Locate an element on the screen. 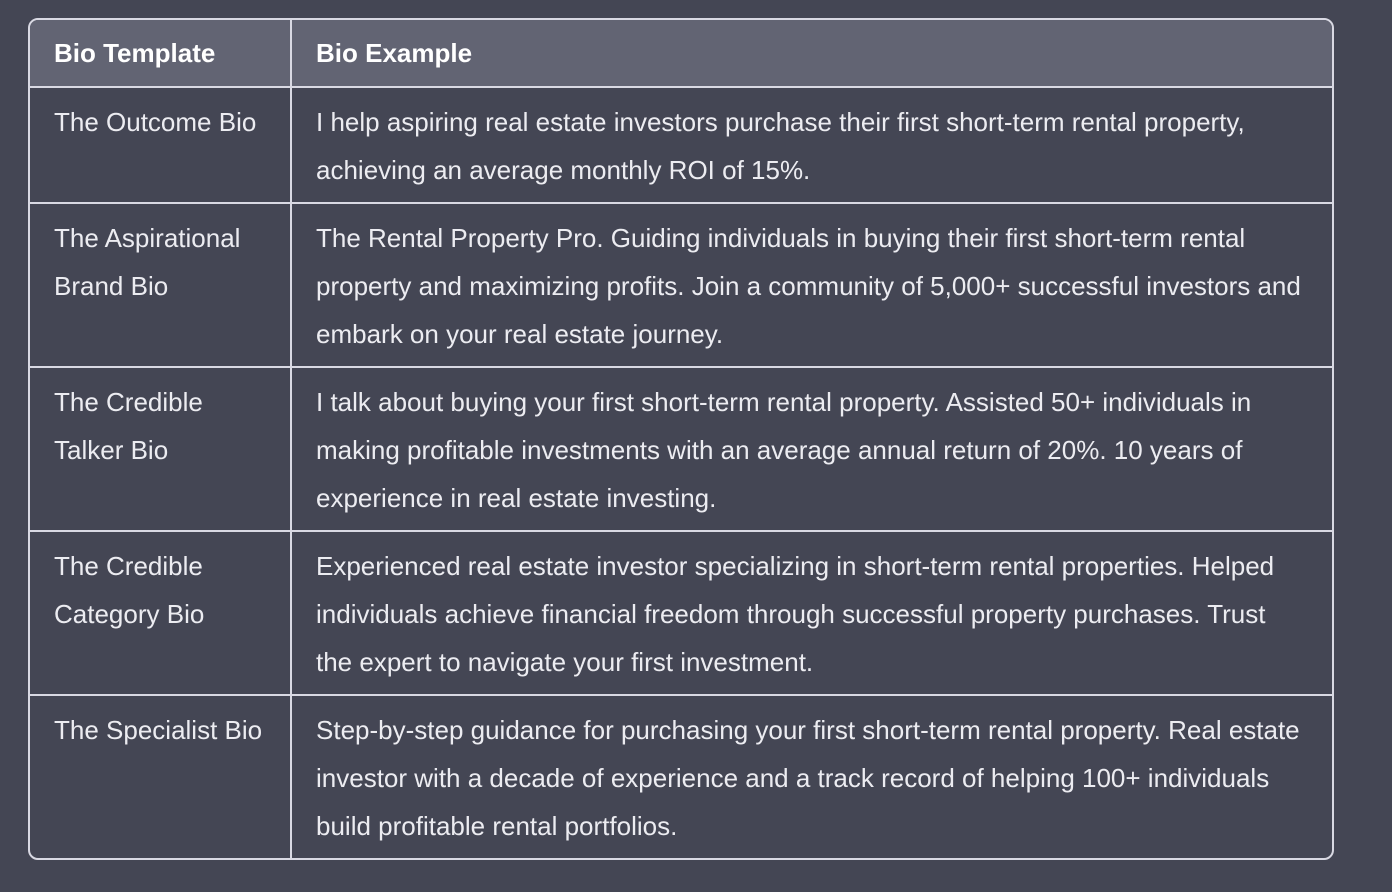  cell-template: The Specialist Bio is located at coordinates (160, 776).